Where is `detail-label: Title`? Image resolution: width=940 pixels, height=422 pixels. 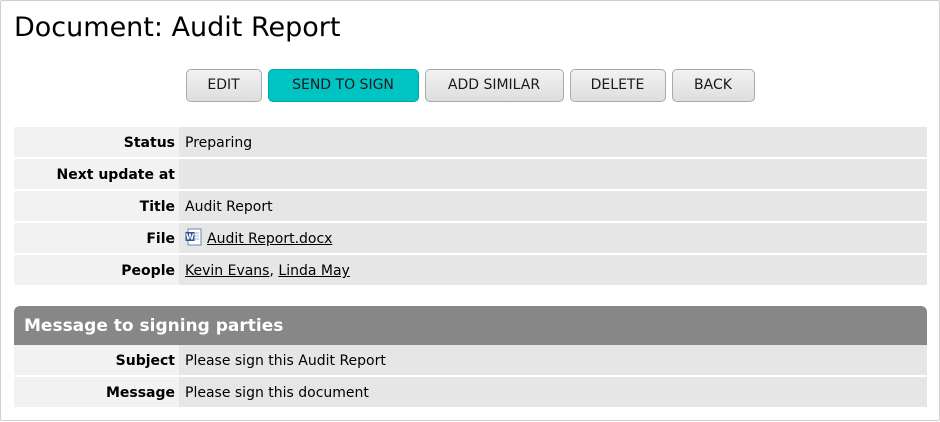
detail-label: Title is located at coordinates (96, 206).